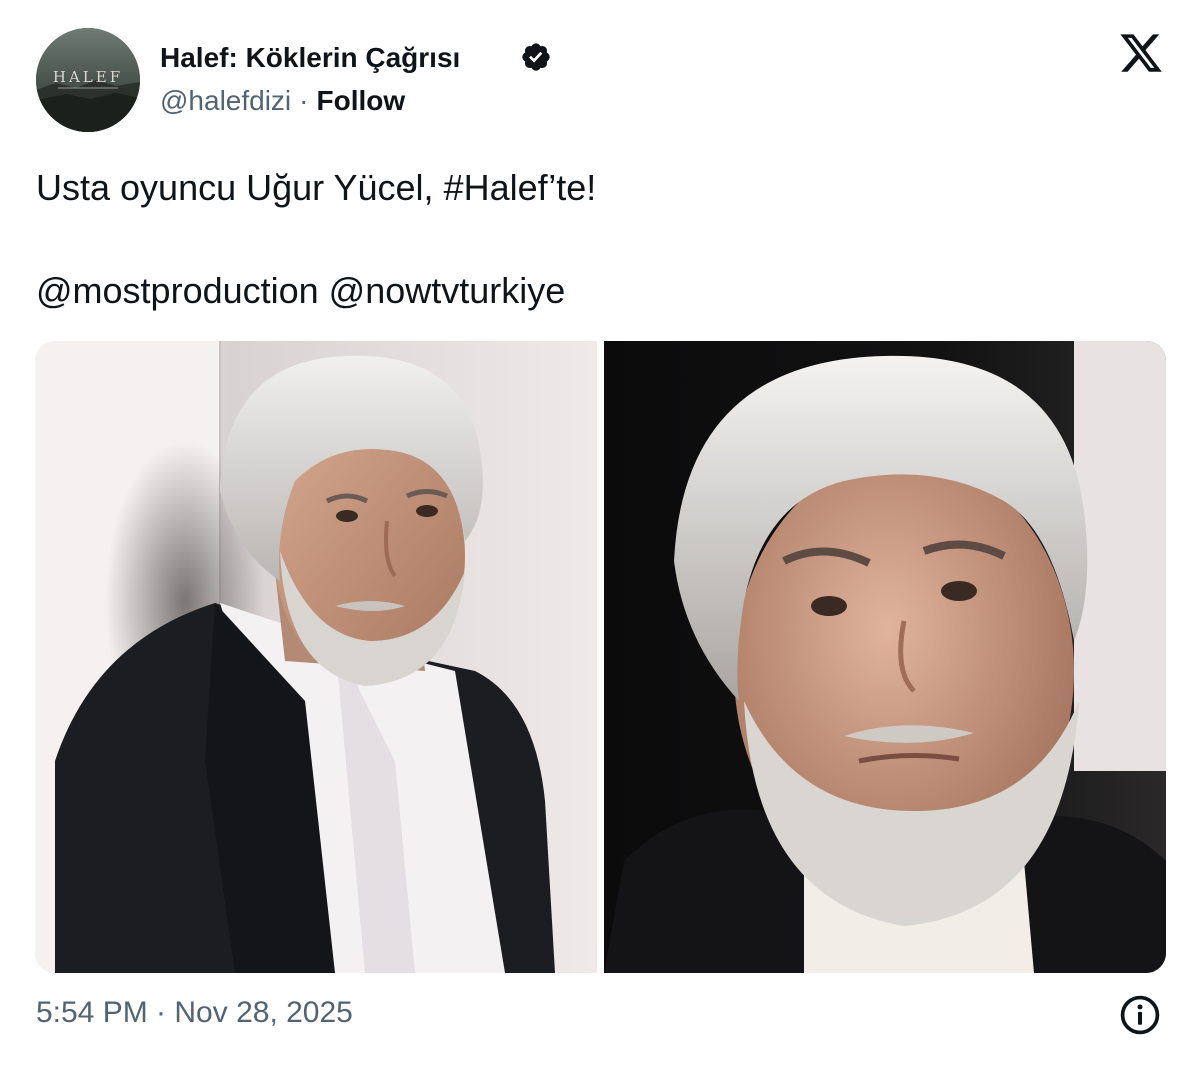 The height and width of the screenshot is (1073, 1200). I want to click on avatar: HALEF, so click(88, 80).